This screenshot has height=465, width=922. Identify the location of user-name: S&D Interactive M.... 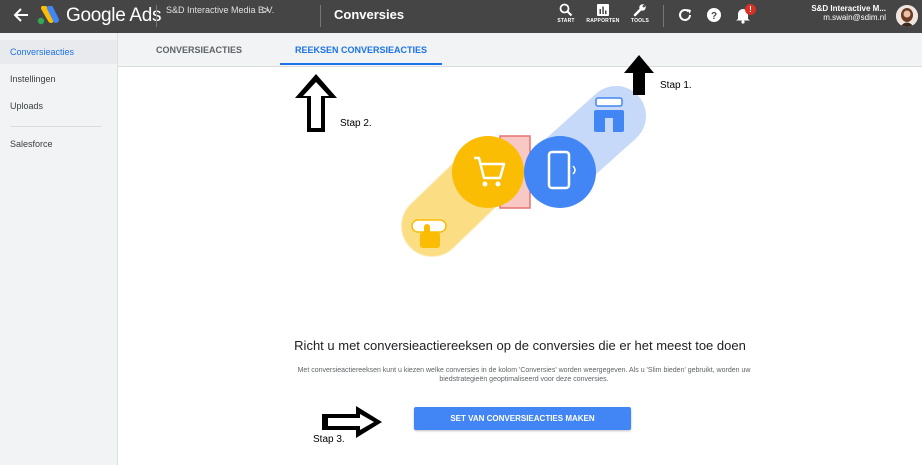
(848, 8).